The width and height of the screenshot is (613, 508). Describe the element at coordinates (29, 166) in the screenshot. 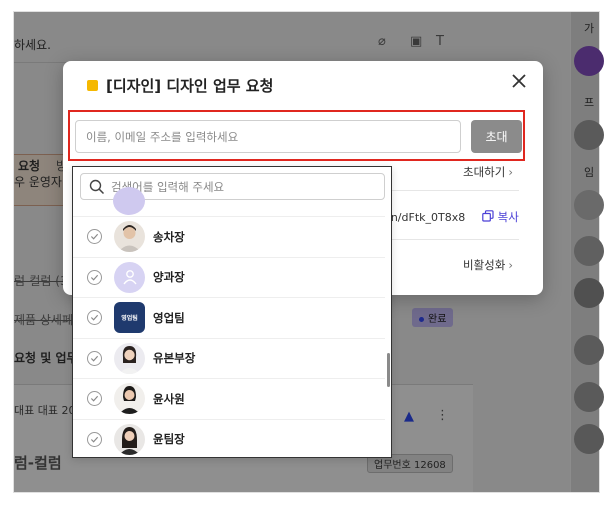

I see `bg-request-label: 요청` at that location.